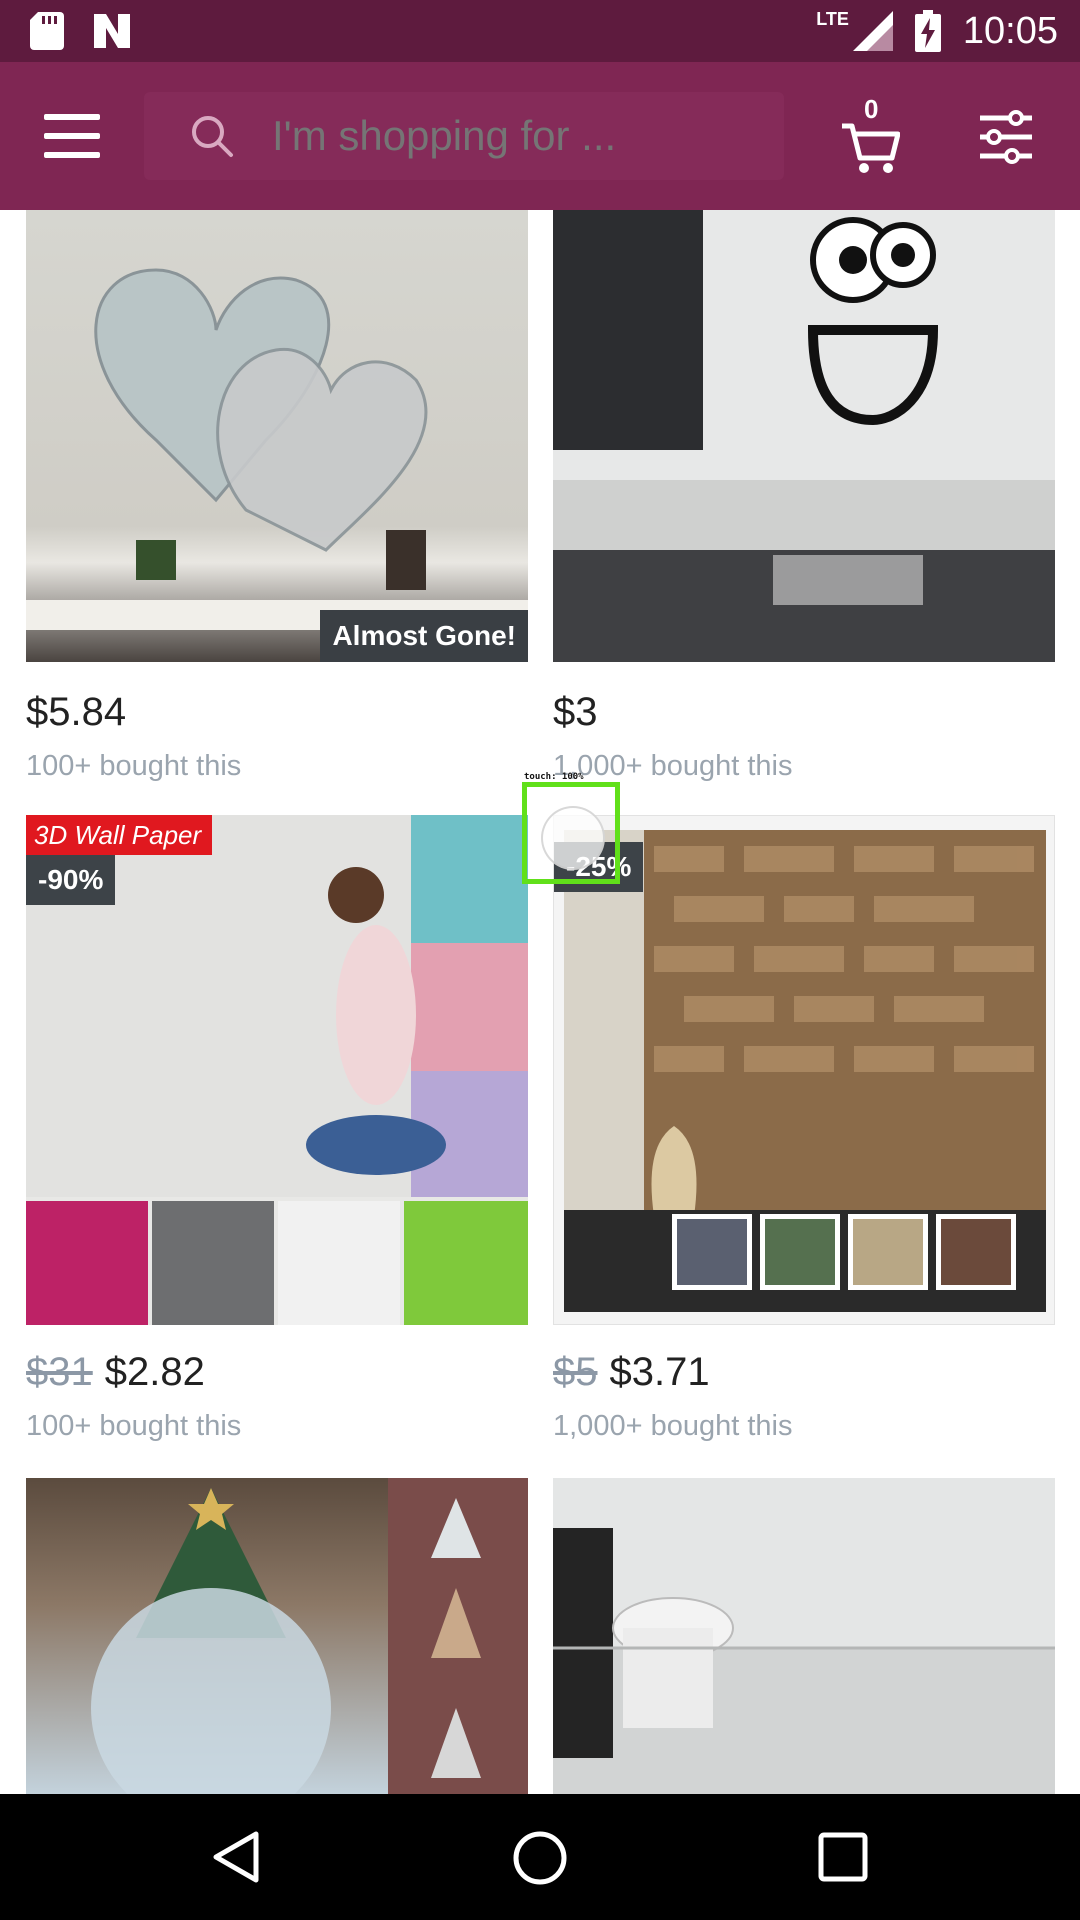  I want to click on touch-point, so click(573, 838).